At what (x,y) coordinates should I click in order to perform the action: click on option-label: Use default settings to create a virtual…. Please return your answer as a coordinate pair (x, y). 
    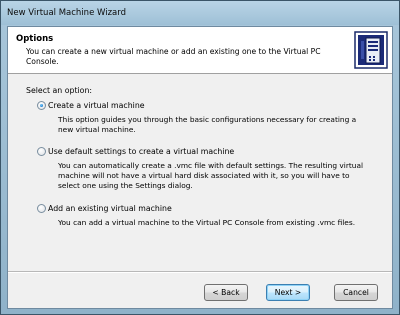
    Looking at the image, I should click on (208, 151).